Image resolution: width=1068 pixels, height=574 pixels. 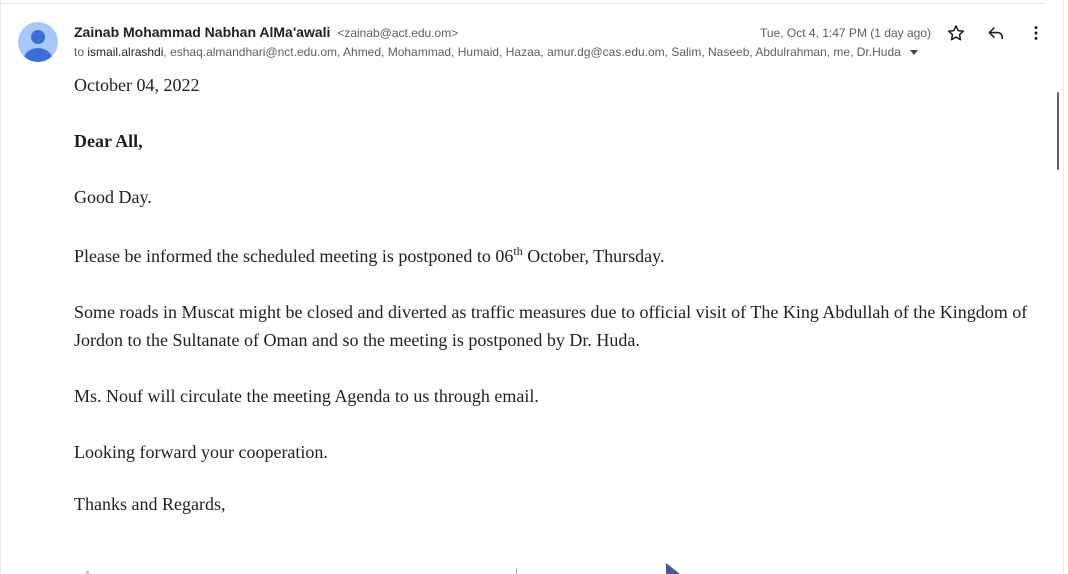 What do you see at coordinates (113, 197) in the screenshot?
I see `letter-good-day: Good Day.` at bounding box center [113, 197].